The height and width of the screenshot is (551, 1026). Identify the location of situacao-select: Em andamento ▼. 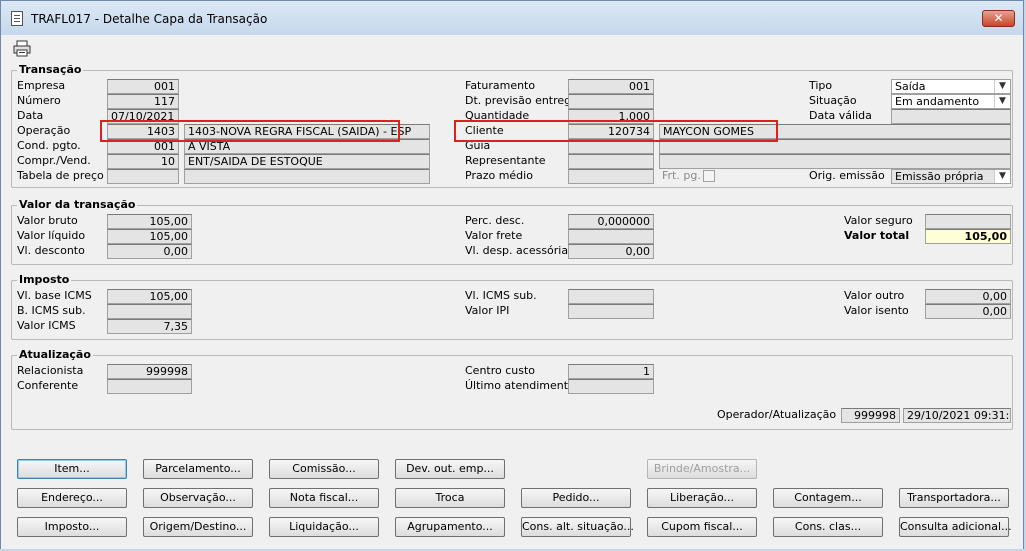
(951, 101).